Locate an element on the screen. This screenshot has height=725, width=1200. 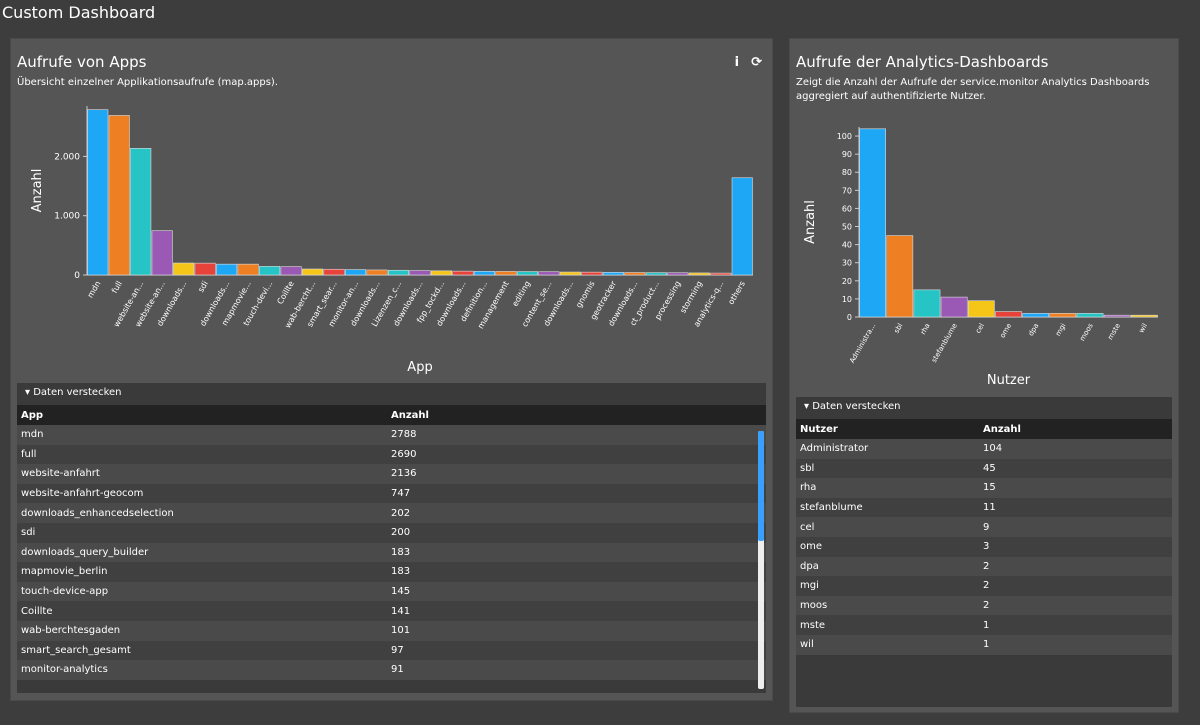
x-axis-label: Nutzer is located at coordinates (1009, 380).